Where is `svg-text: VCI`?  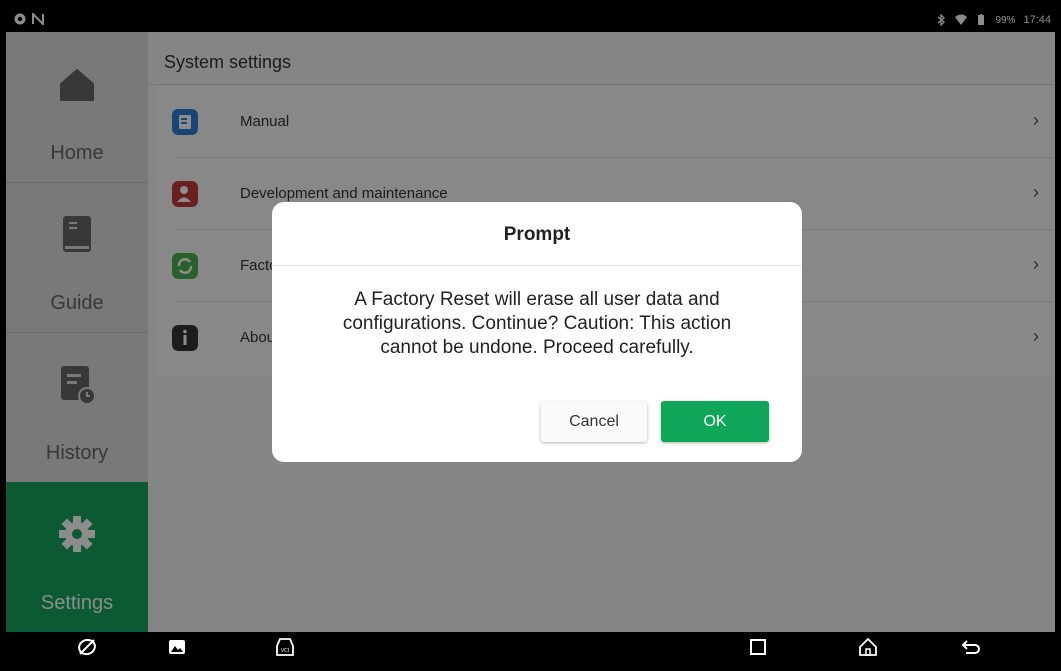 svg-text: VCI is located at coordinates (285, 651).